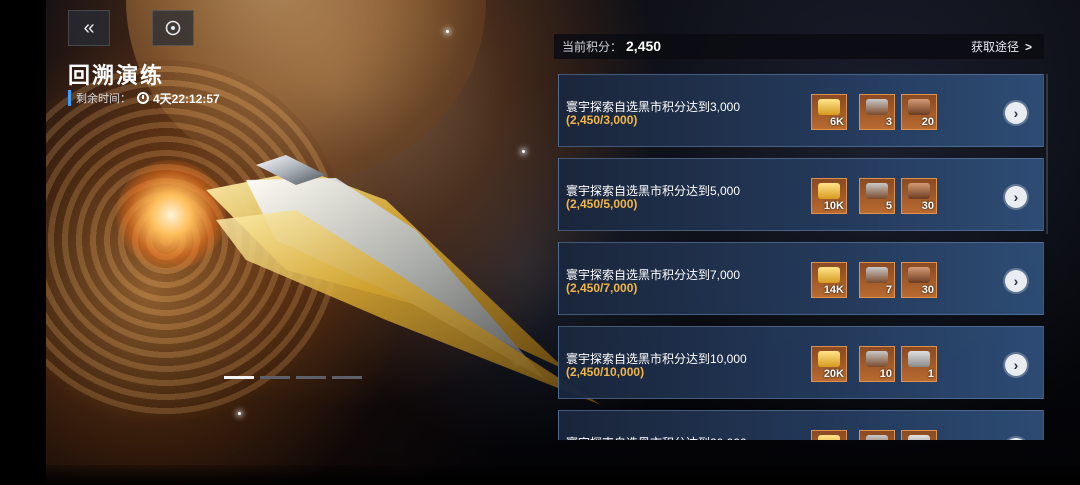 The image size is (1080, 485). Describe the element at coordinates (994, 47) in the screenshot. I see `obtain-methods-label: 获取途径` at that location.